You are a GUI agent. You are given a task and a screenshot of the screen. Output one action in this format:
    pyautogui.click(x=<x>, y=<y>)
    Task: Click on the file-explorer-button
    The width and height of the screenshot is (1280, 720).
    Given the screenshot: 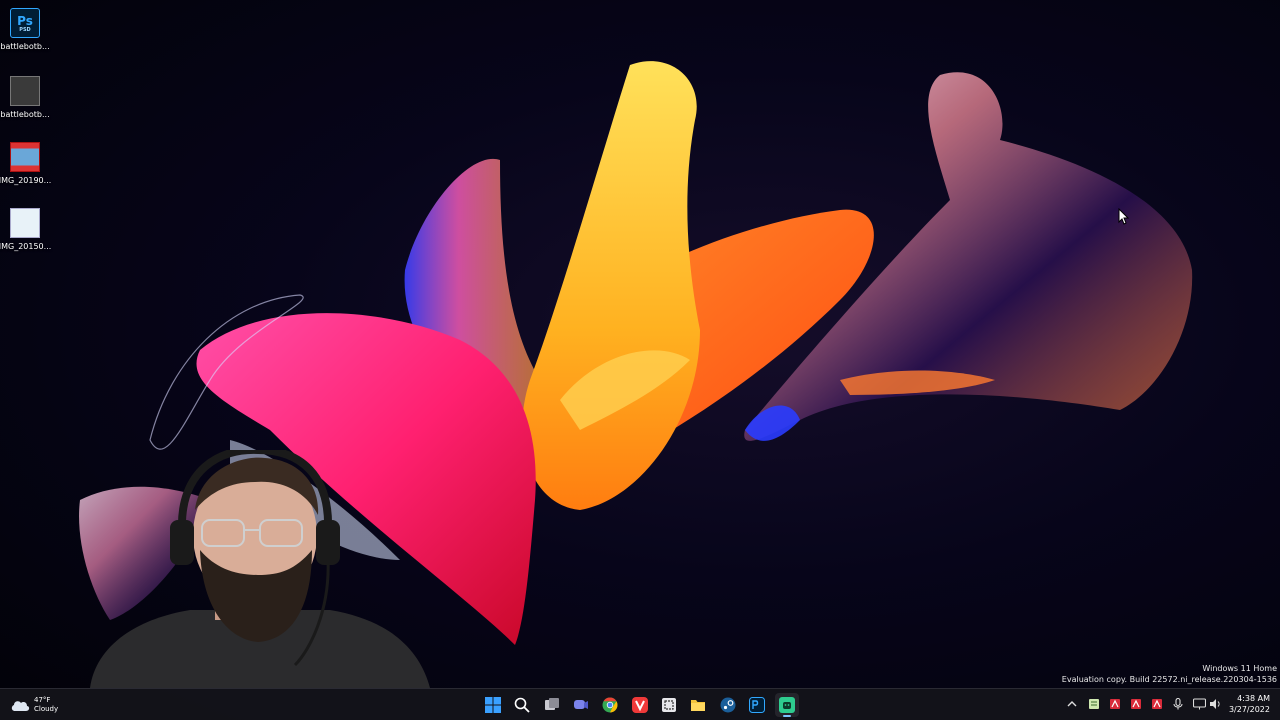 What is the action you would take?
    pyautogui.click(x=698, y=705)
    